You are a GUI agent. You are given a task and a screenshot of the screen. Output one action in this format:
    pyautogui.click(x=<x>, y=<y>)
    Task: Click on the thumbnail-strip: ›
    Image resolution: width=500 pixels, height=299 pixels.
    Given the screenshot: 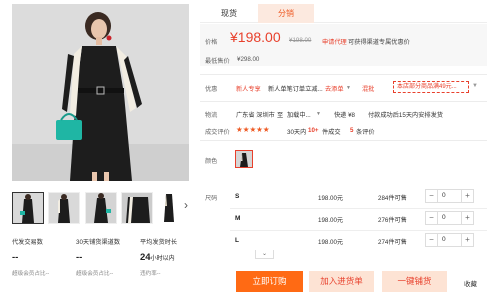 What is the action you would take?
    pyautogui.click(x=103, y=208)
    